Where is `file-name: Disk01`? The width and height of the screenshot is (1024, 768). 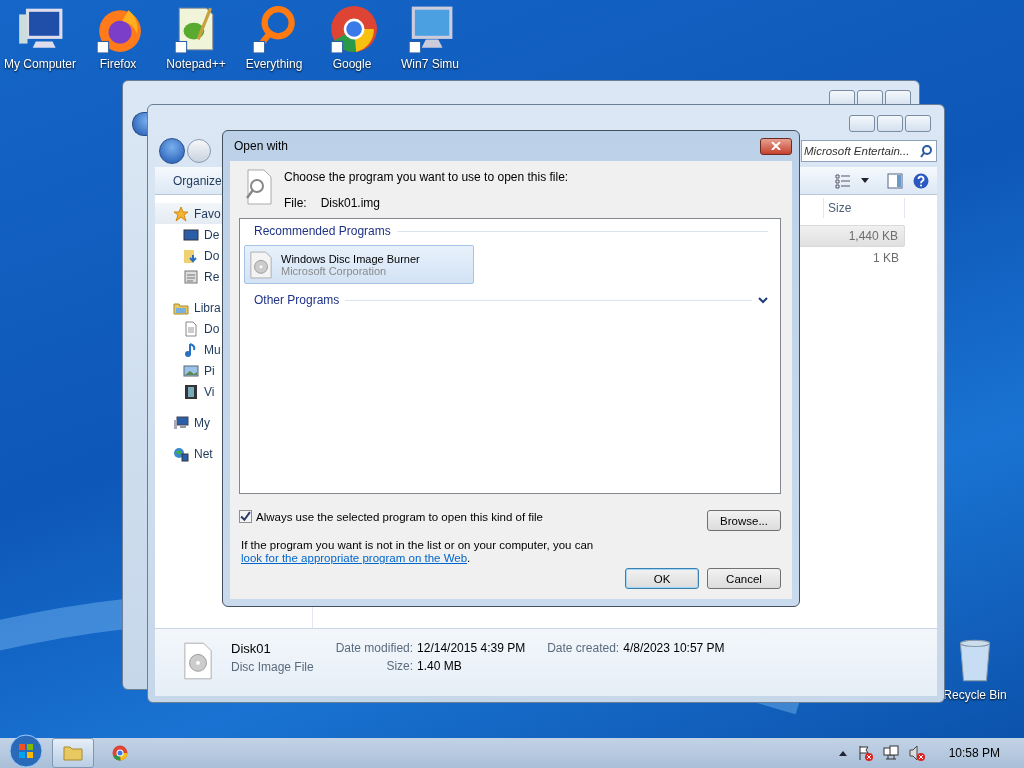
file-name: Disk01 is located at coordinates (251, 648).